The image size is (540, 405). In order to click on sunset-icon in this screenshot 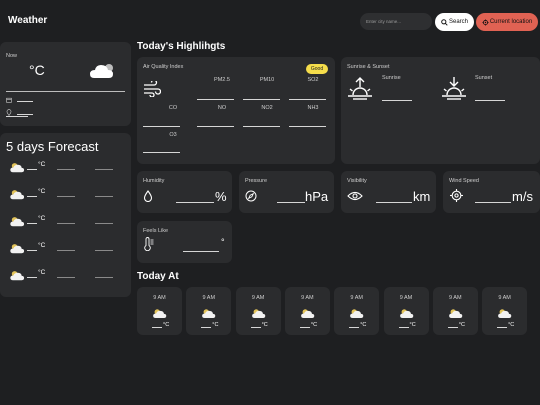, I will do `click(454, 88)`.